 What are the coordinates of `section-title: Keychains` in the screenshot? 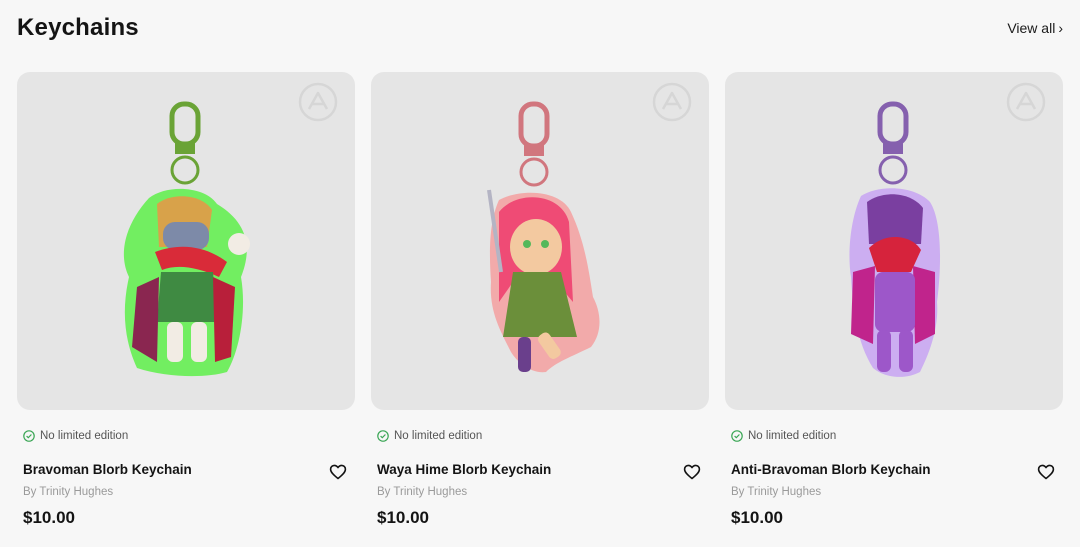 It's located at (78, 27).